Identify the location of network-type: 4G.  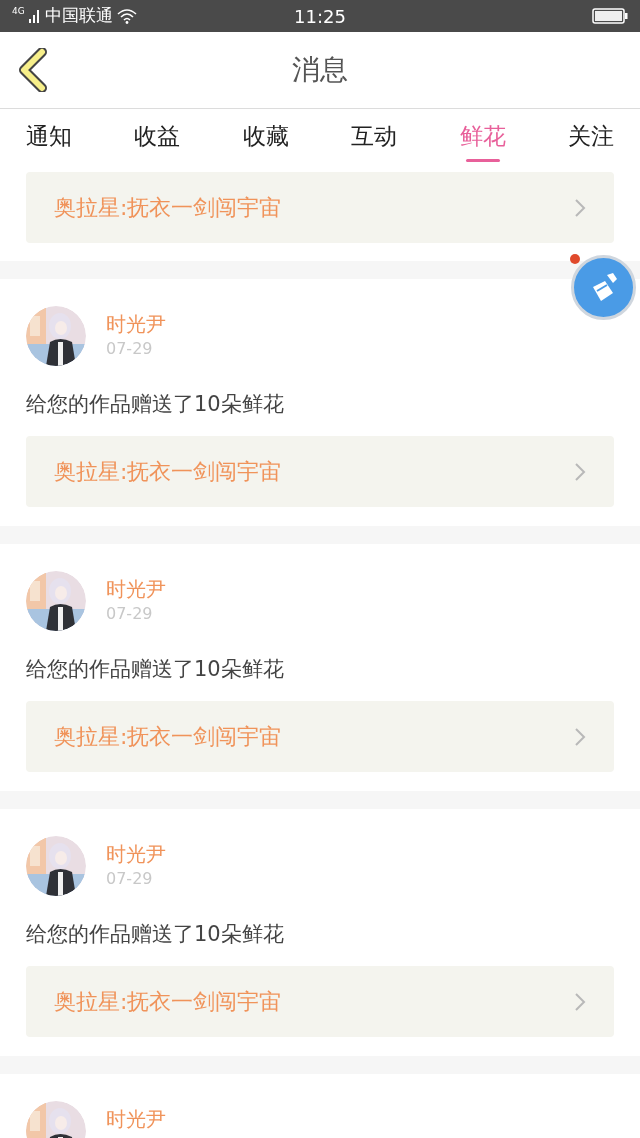
(18, 12).